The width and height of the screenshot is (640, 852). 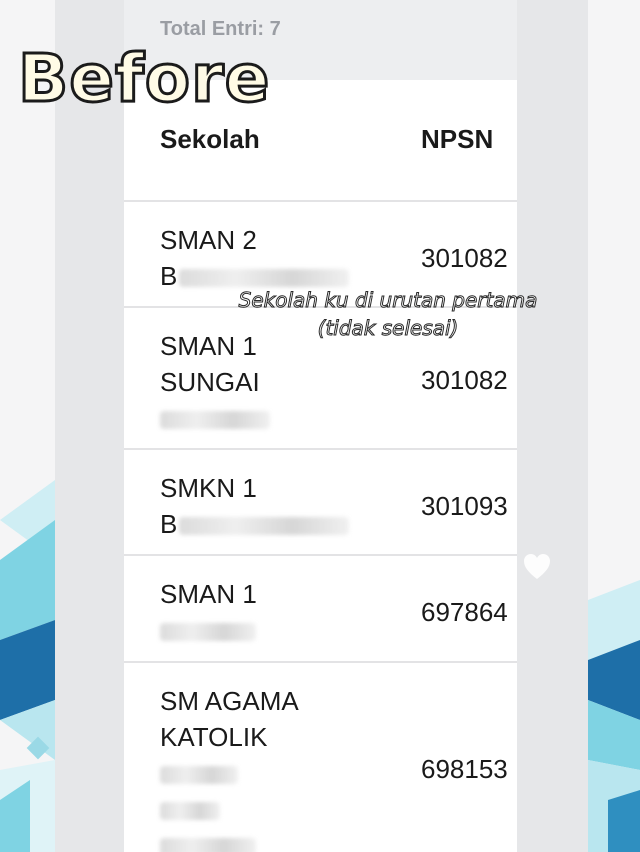 What do you see at coordinates (255, 258) in the screenshot?
I see `school-name-cell: SMAN 2 B` at bounding box center [255, 258].